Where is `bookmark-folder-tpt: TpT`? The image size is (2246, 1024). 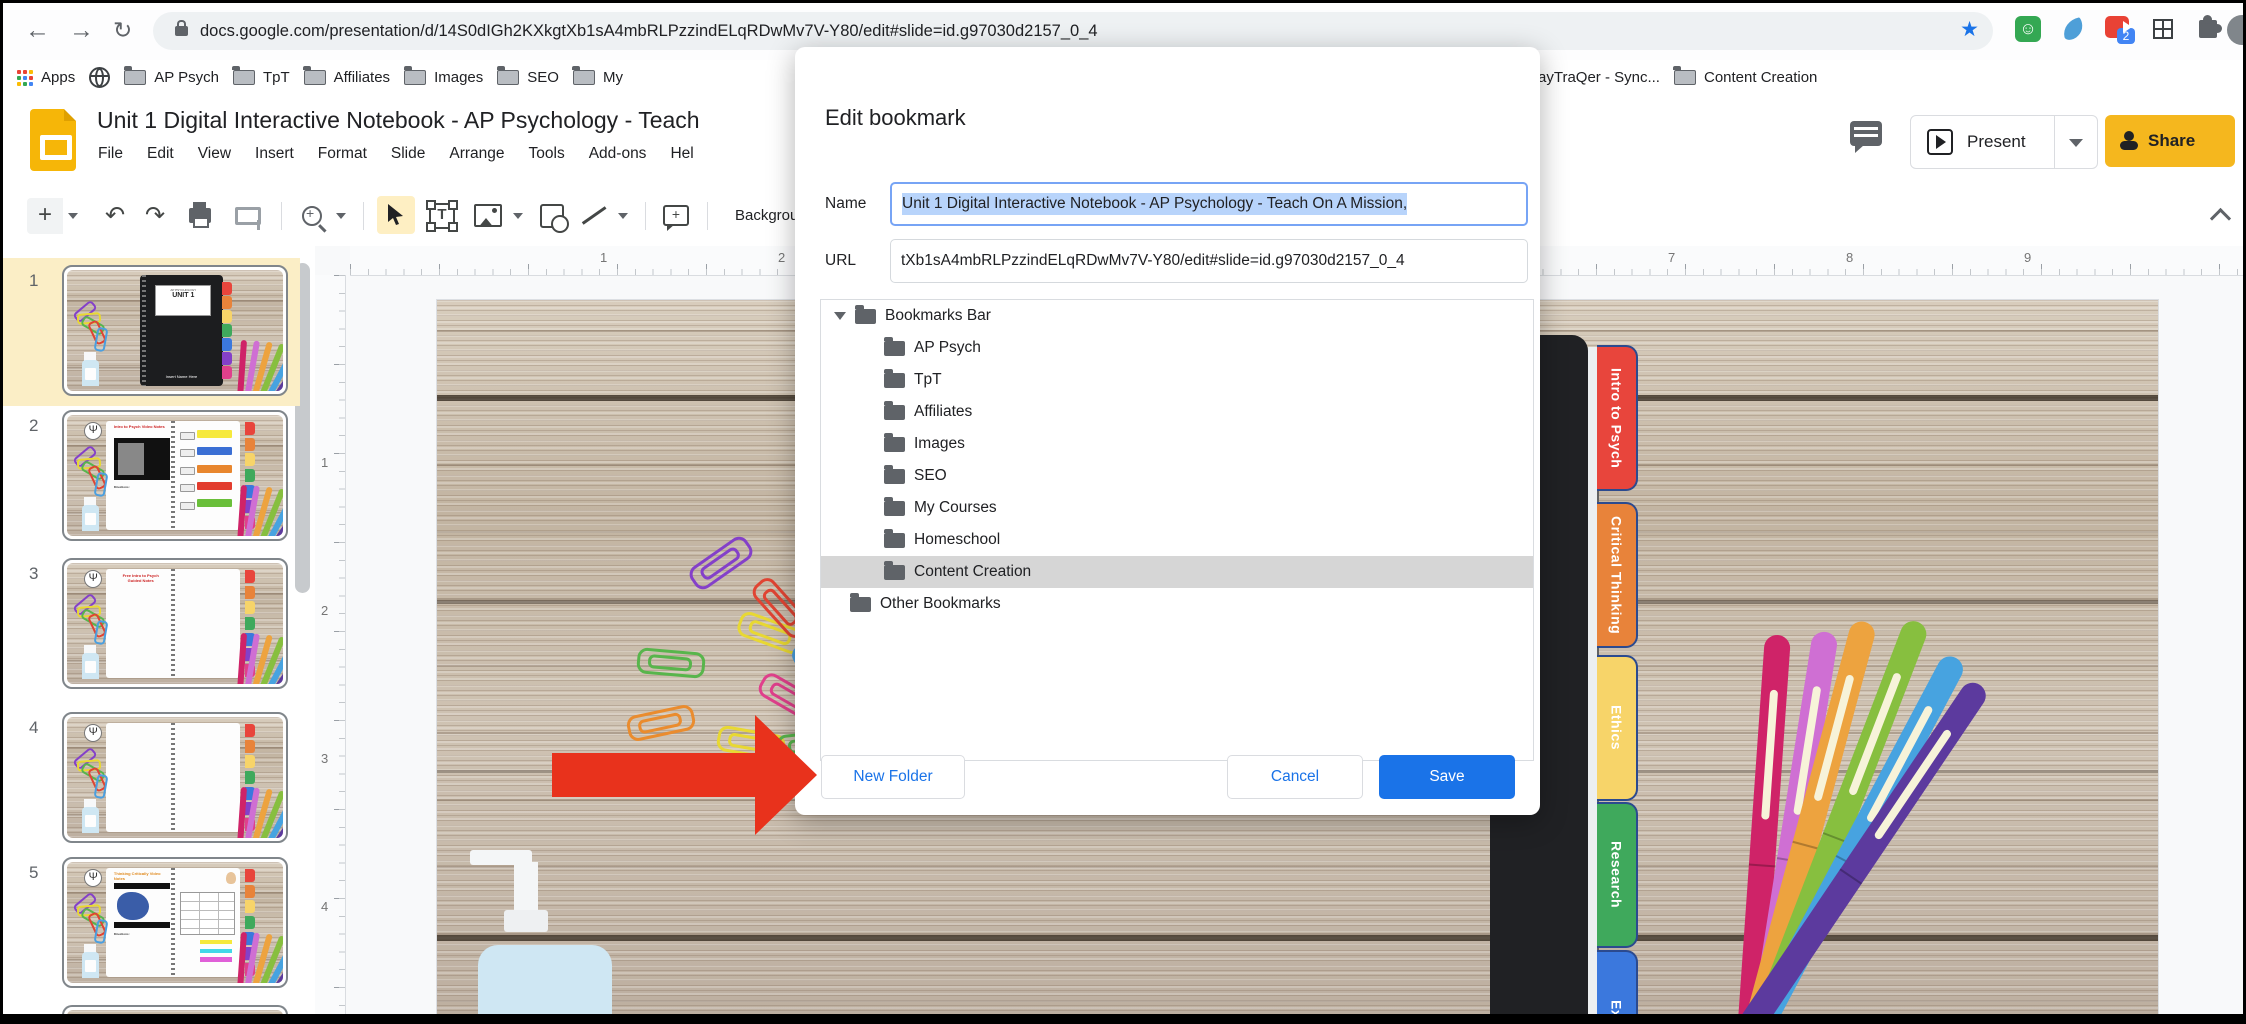 bookmark-folder-tpt: TpT is located at coordinates (261, 76).